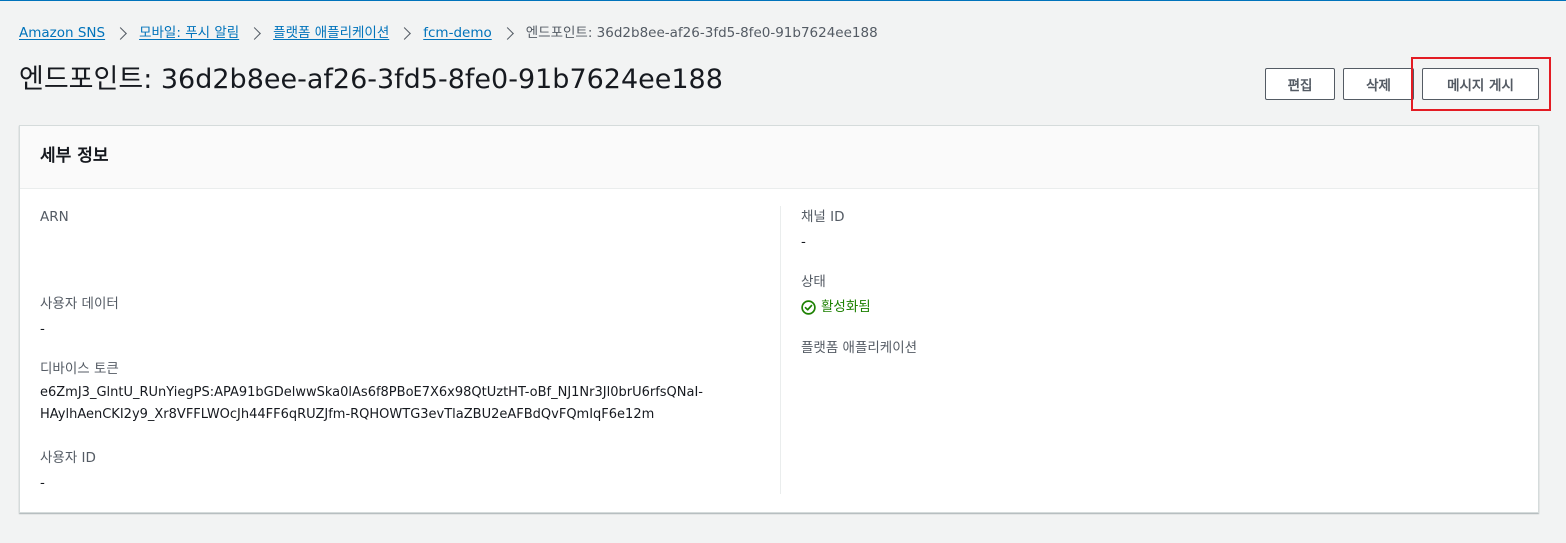  I want to click on user-data-value: -, so click(42, 329).